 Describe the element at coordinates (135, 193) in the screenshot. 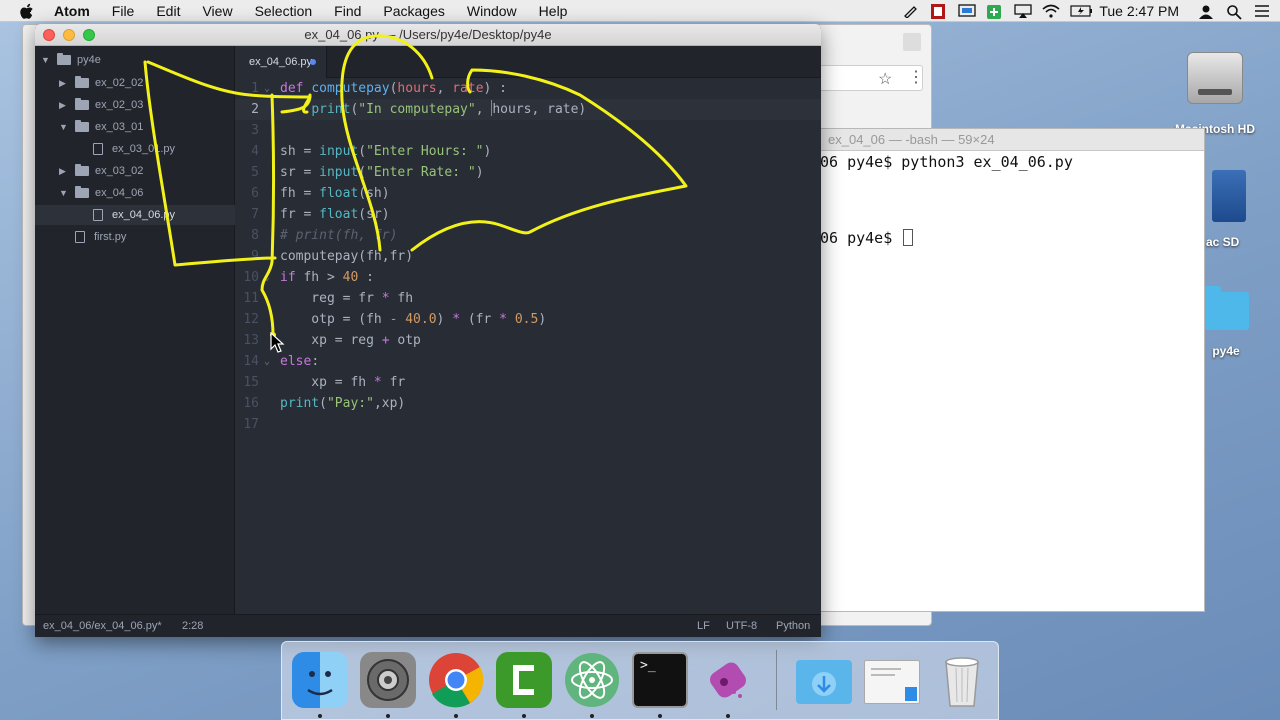

I see `tree-item-folder: ▼ ex_04_06` at that location.